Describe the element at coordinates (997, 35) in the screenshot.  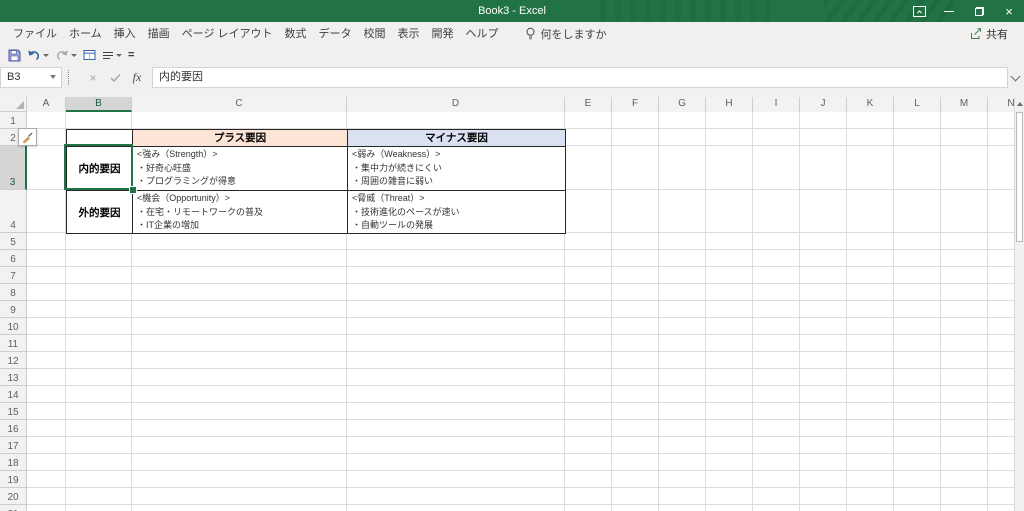
I see `share-label: 共有` at that location.